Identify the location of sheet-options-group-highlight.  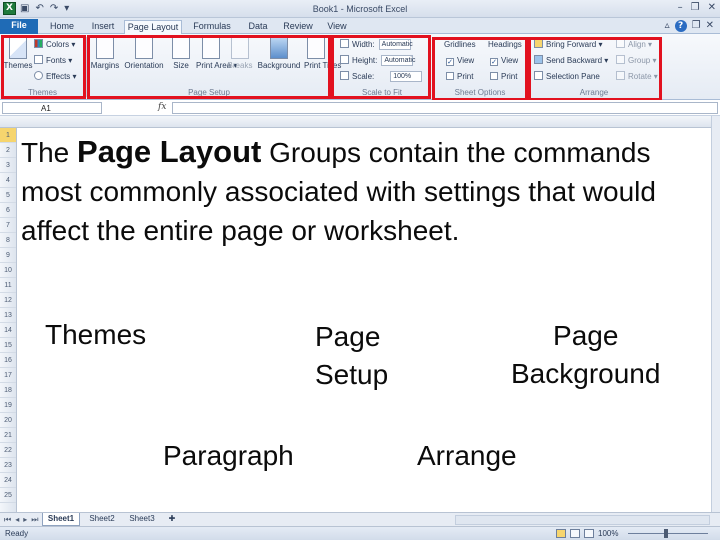
(480, 69).